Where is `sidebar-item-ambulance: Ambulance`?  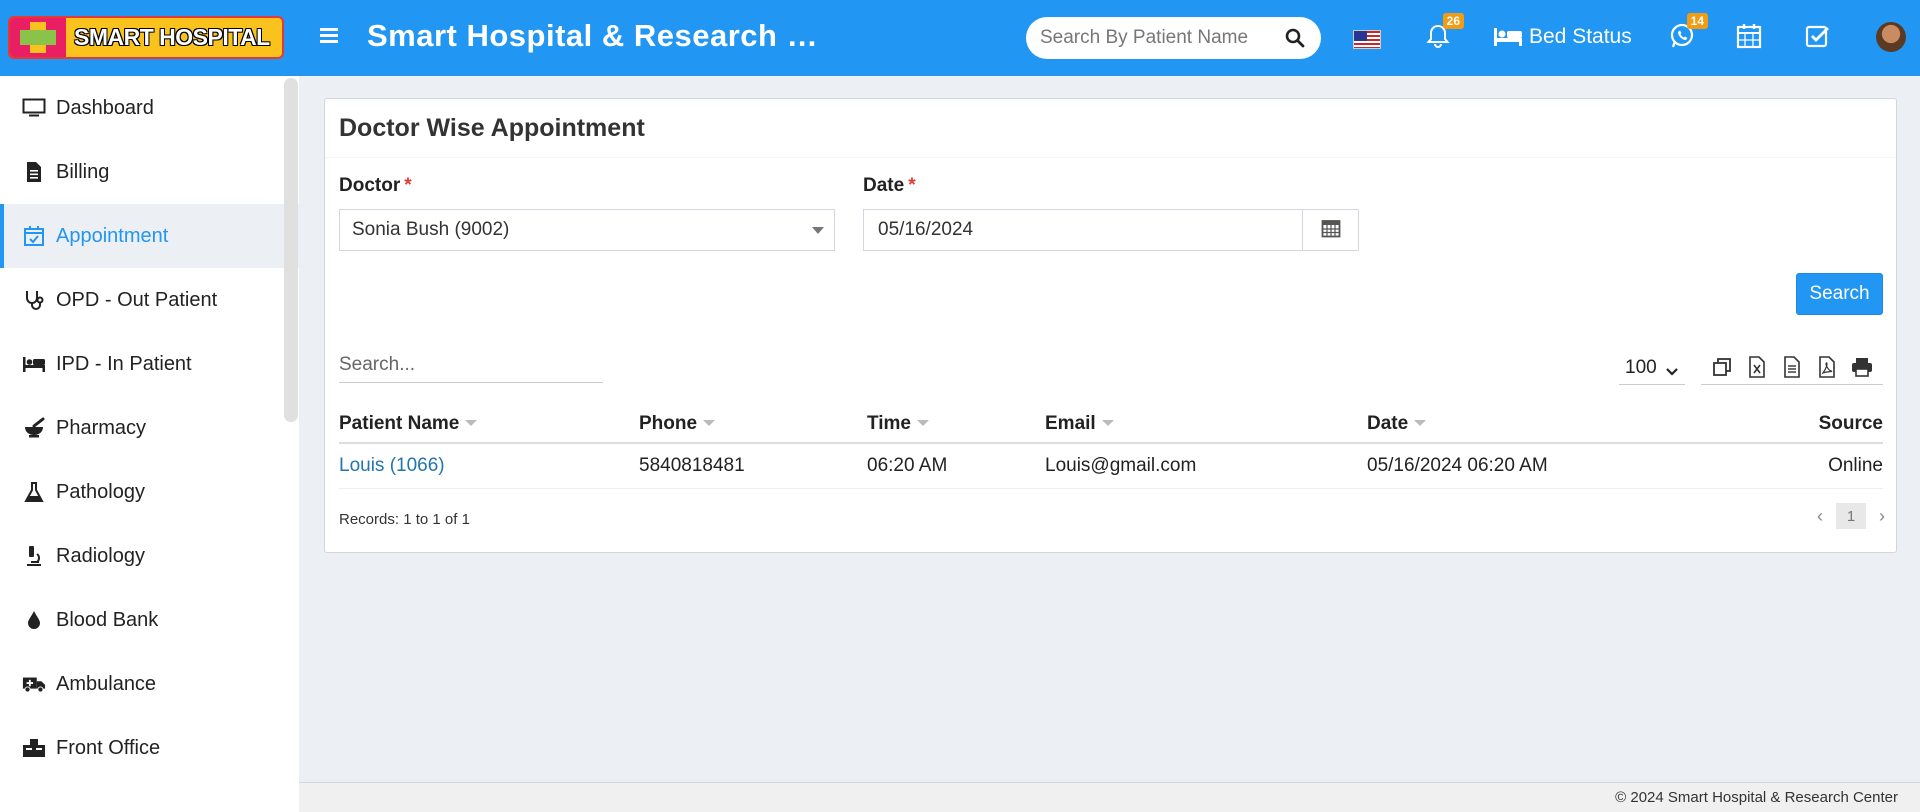 sidebar-item-ambulance: Ambulance is located at coordinates (149, 684).